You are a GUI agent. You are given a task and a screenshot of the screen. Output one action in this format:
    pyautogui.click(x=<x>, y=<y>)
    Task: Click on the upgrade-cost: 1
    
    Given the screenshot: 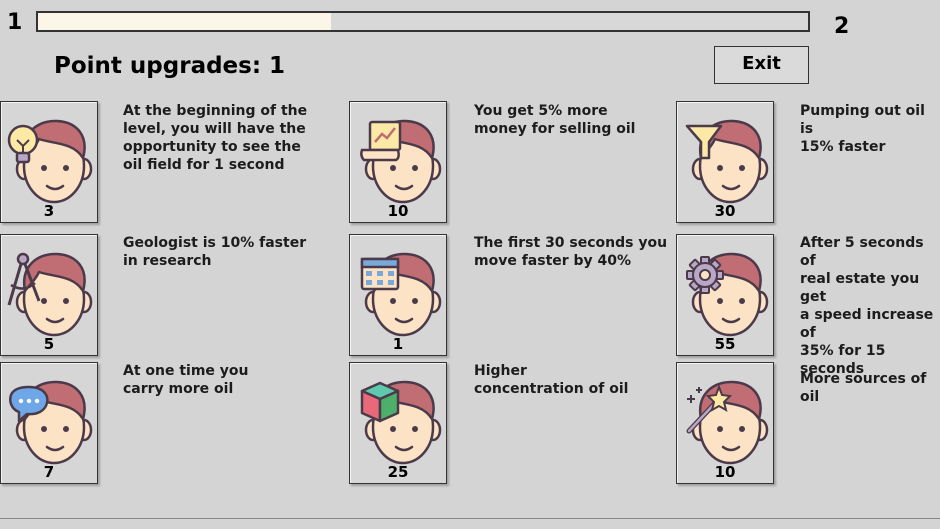 What is the action you would take?
    pyautogui.click(x=398, y=344)
    